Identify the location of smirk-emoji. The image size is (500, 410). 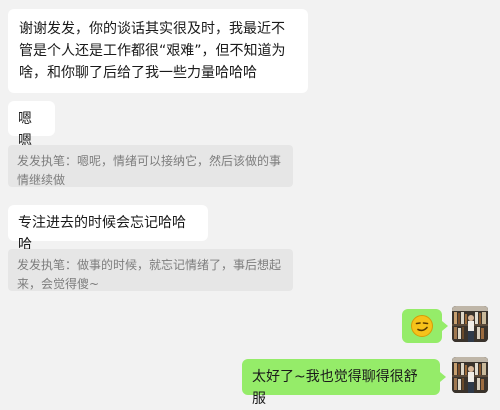
(422, 326).